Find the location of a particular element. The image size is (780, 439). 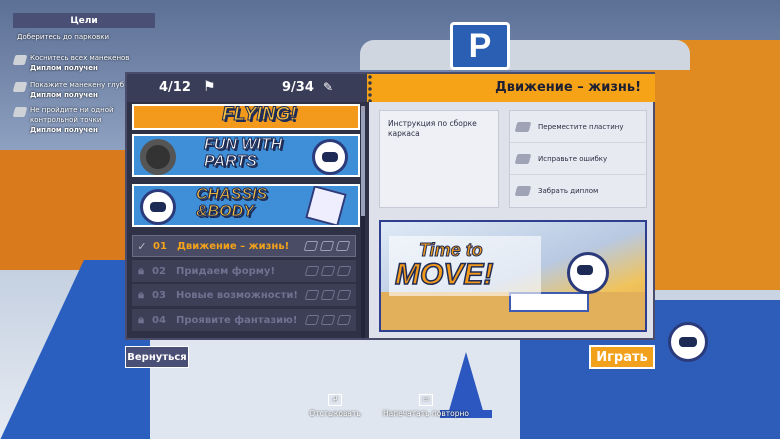

reprint-hint-label: Напечатать повторно is located at coordinates (426, 413).